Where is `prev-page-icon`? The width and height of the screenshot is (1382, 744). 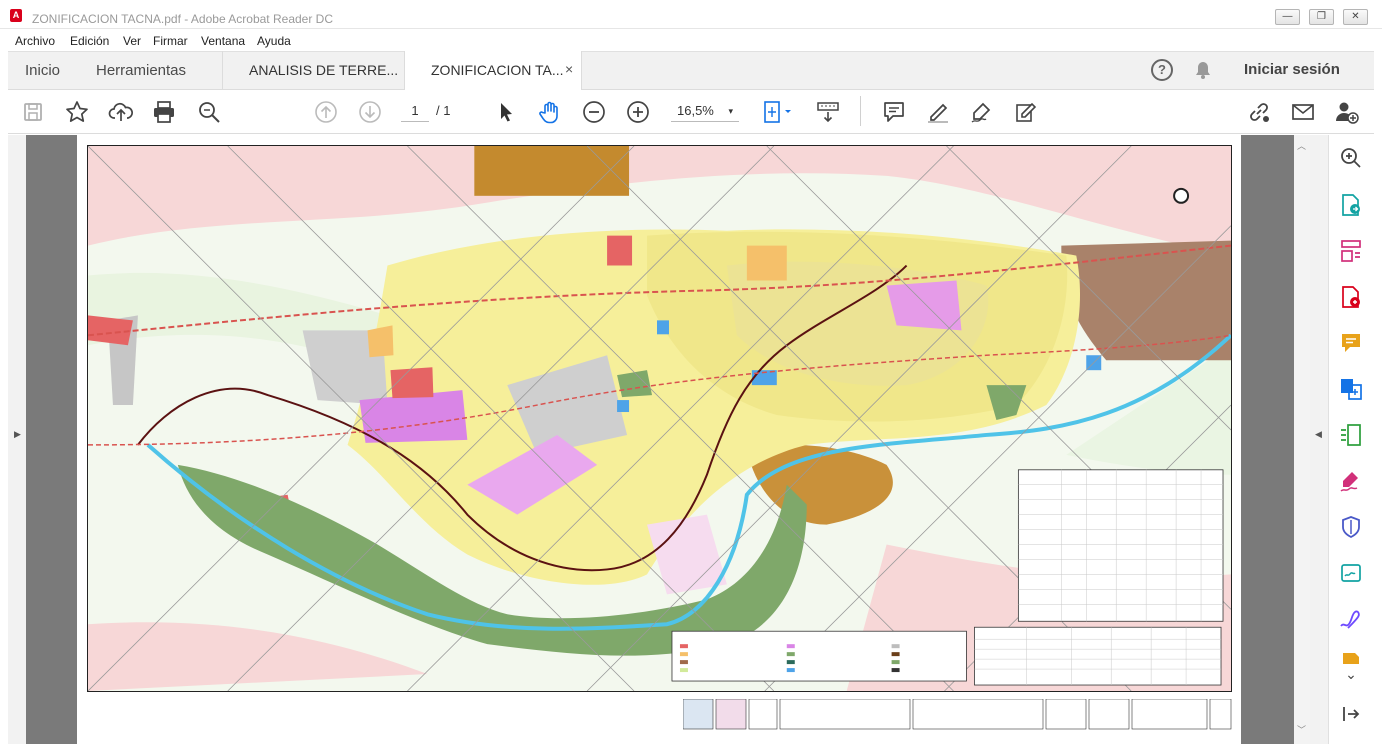 prev-page-icon is located at coordinates (326, 112).